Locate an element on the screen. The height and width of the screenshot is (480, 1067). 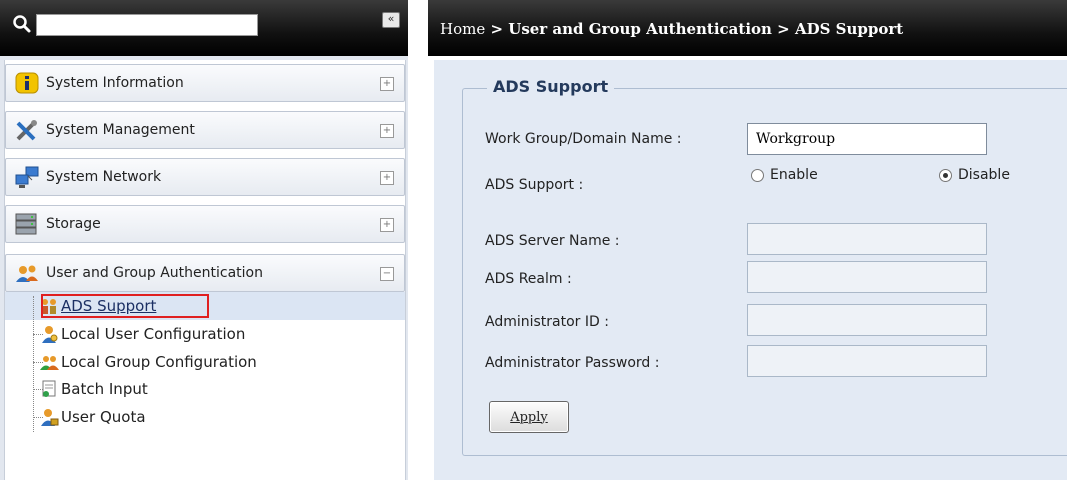
disable-radio-label: Disable is located at coordinates (984, 175).